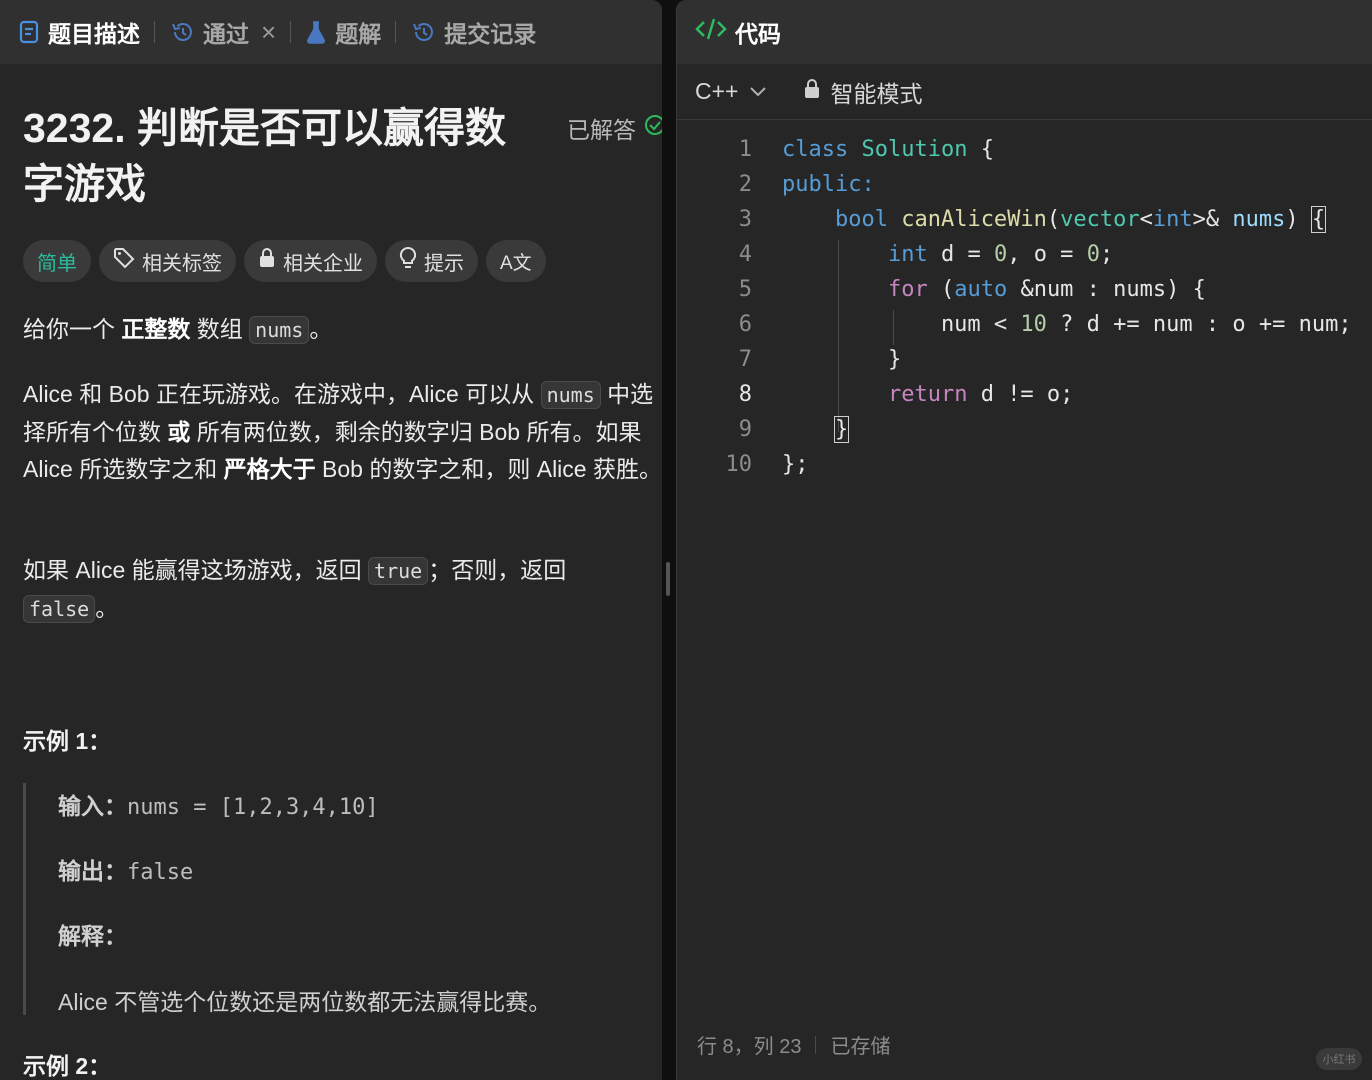 The height and width of the screenshot is (1080, 1372). What do you see at coordinates (888, 149) in the screenshot?
I see `code-line: class Solution {` at bounding box center [888, 149].